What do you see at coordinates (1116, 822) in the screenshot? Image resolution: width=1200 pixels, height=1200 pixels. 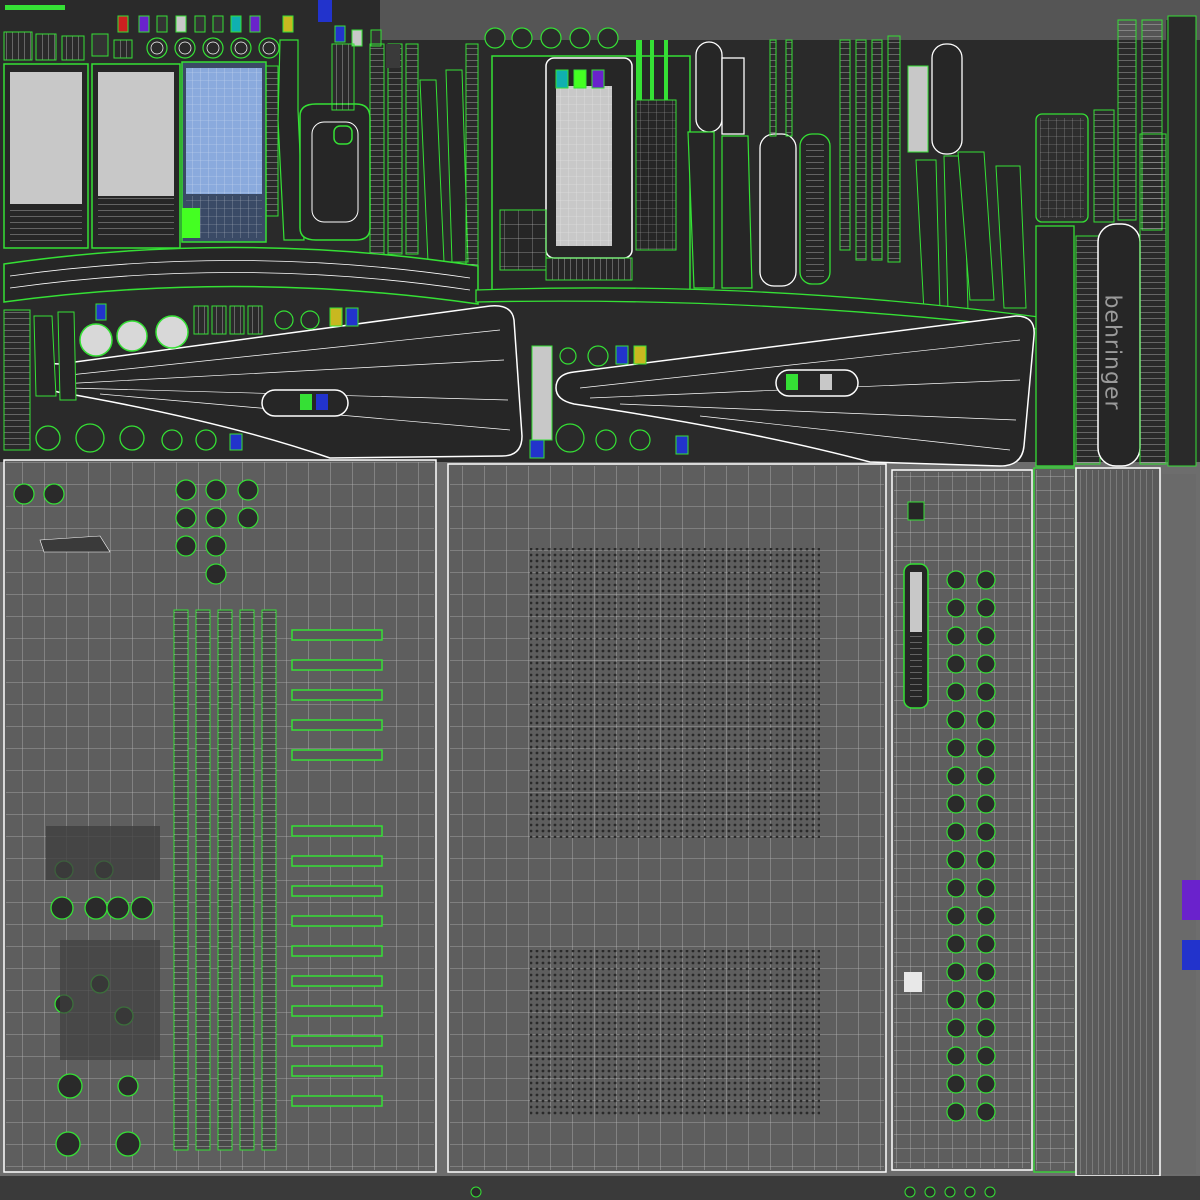 I see `right-side-strip` at bounding box center [1116, 822].